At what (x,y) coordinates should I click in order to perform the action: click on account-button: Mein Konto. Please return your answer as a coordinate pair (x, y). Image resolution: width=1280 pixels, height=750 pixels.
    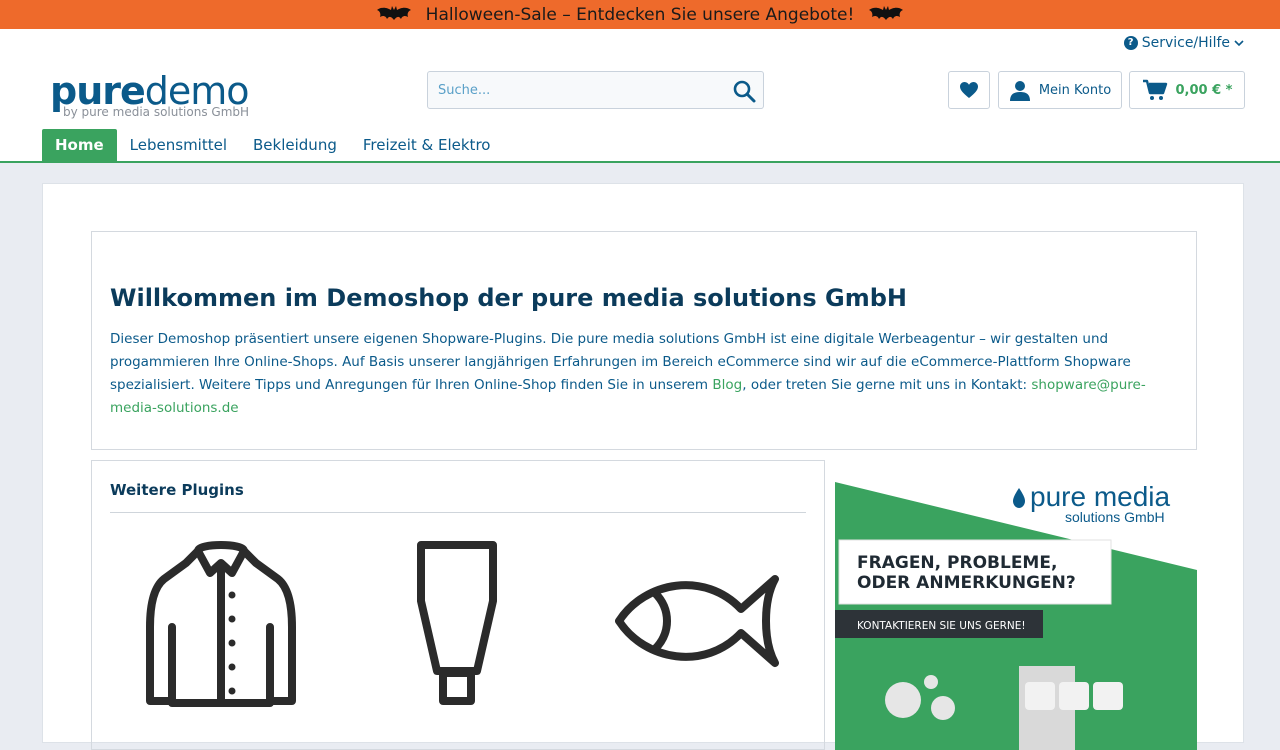
    Looking at the image, I should click on (1060, 90).